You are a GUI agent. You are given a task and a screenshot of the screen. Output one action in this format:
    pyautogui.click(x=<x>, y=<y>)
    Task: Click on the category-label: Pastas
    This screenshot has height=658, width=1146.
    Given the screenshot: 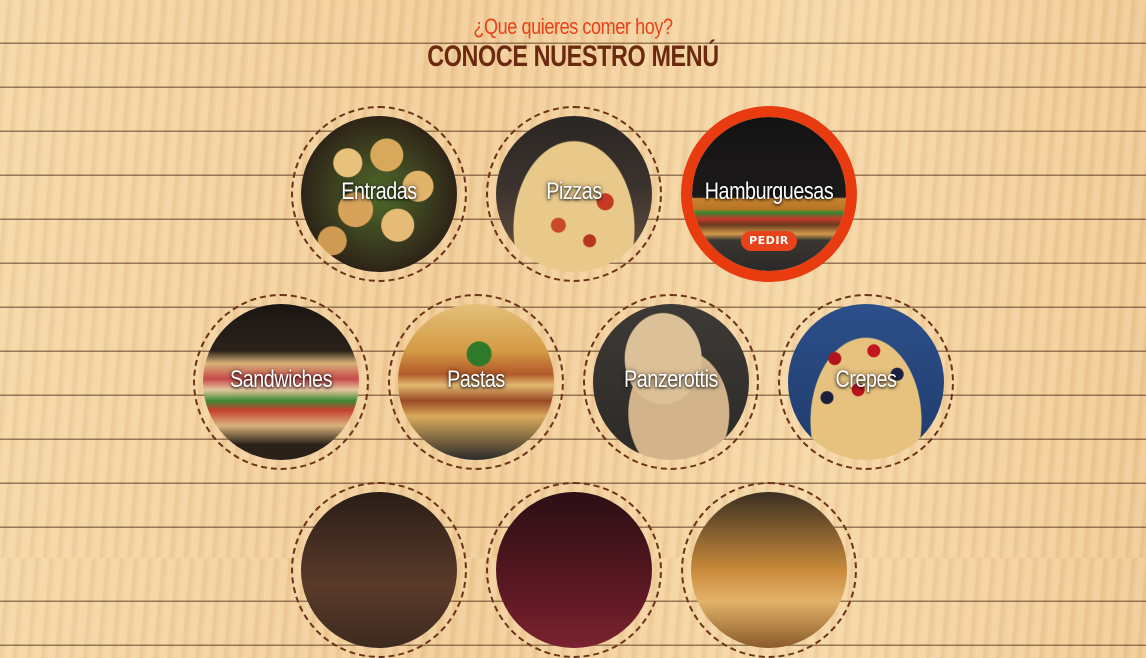 What is the action you would take?
    pyautogui.click(x=476, y=379)
    